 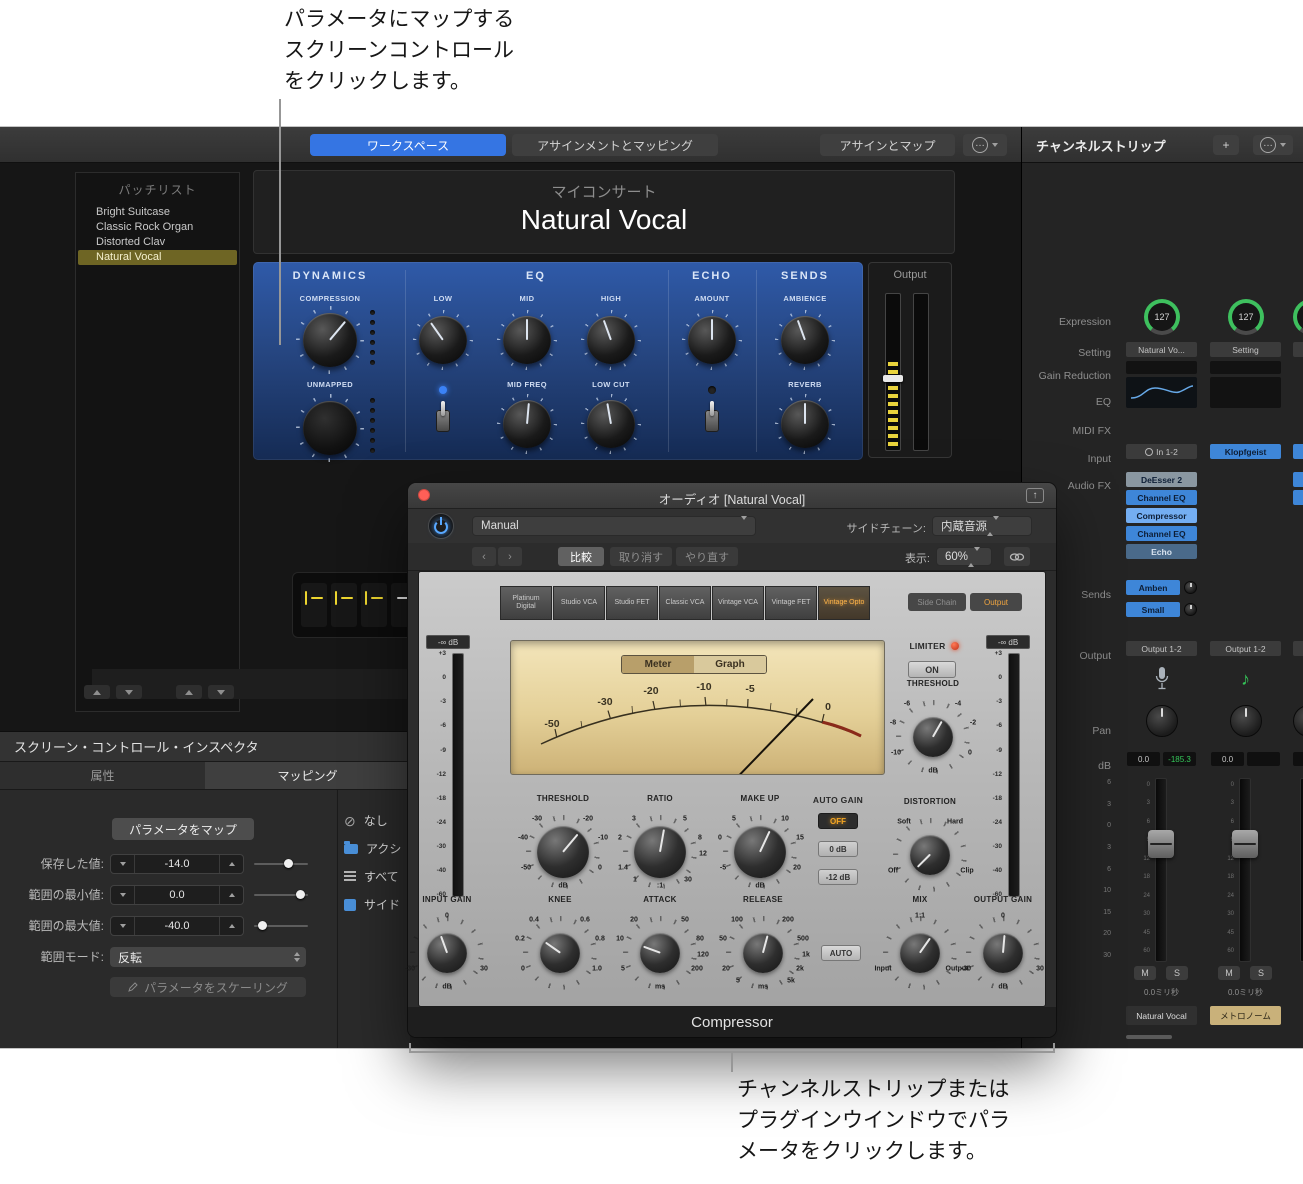 What do you see at coordinates (841, 953) in the screenshot?
I see `release-auto-button: AUTO` at bounding box center [841, 953].